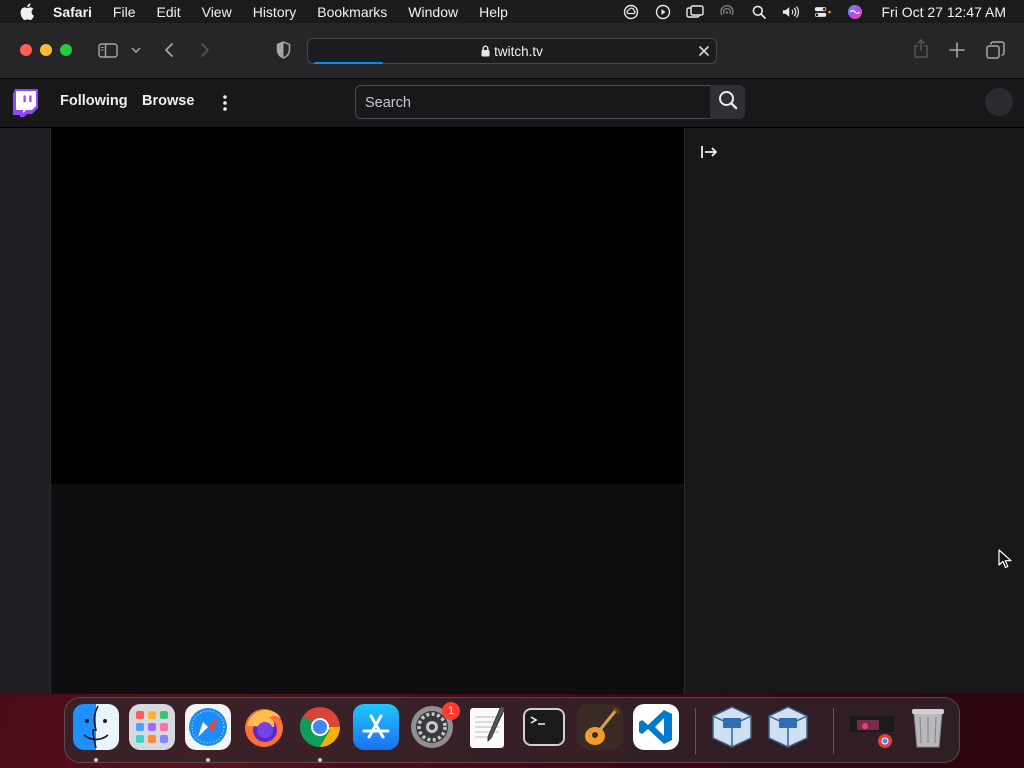 This screenshot has width=1024, height=768. I want to click on menu-window: Window, so click(433, 12).